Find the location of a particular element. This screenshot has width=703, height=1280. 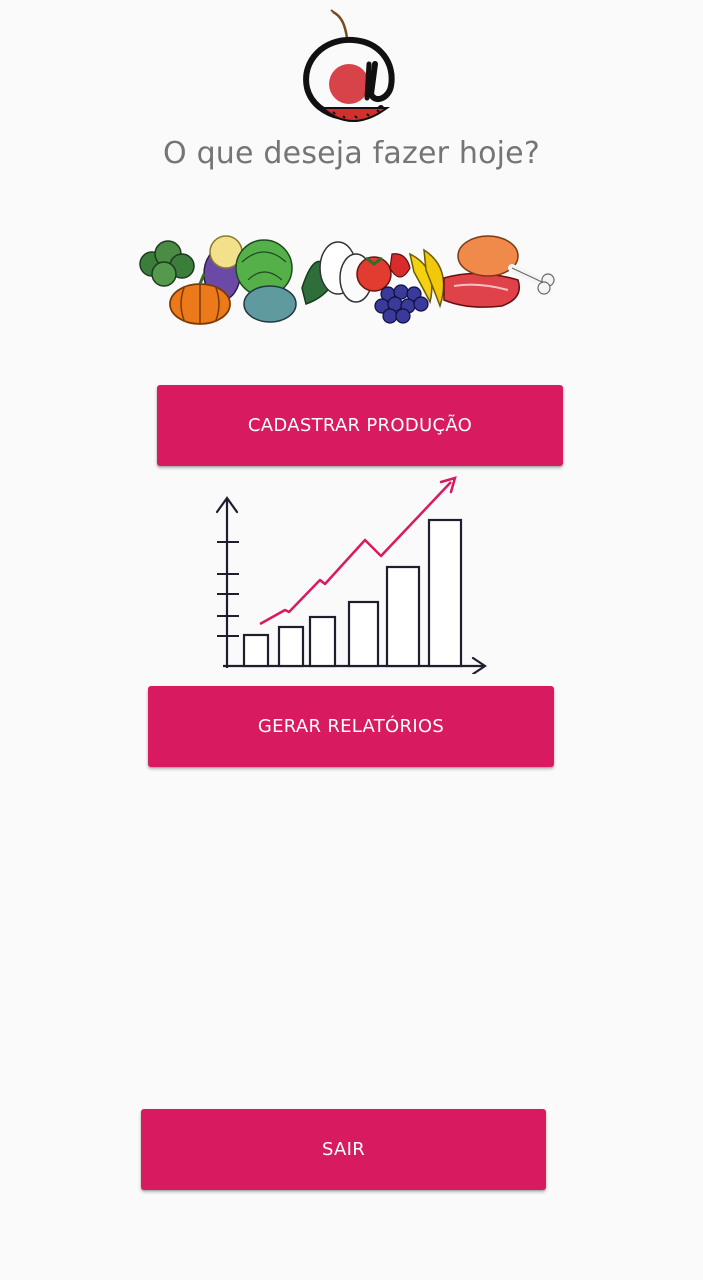

exit-label: SAIR is located at coordinates (343, 1149).